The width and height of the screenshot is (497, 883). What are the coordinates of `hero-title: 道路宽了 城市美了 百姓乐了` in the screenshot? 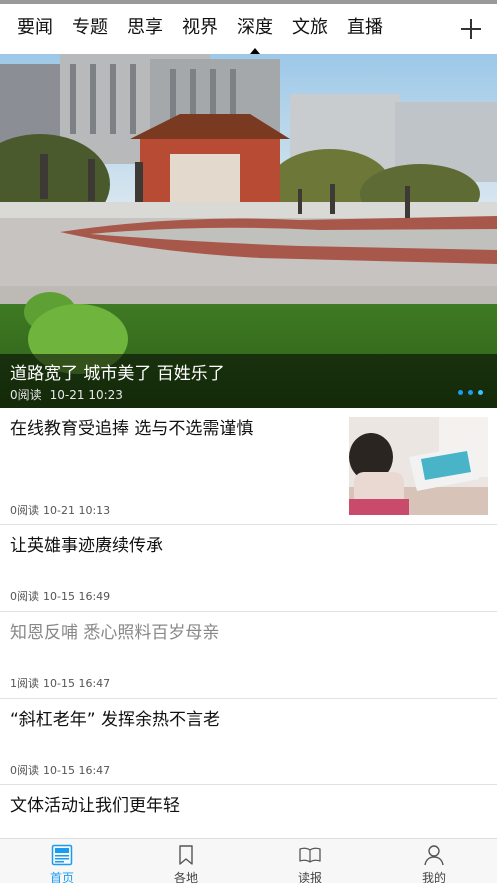 It's located at (117, 371).